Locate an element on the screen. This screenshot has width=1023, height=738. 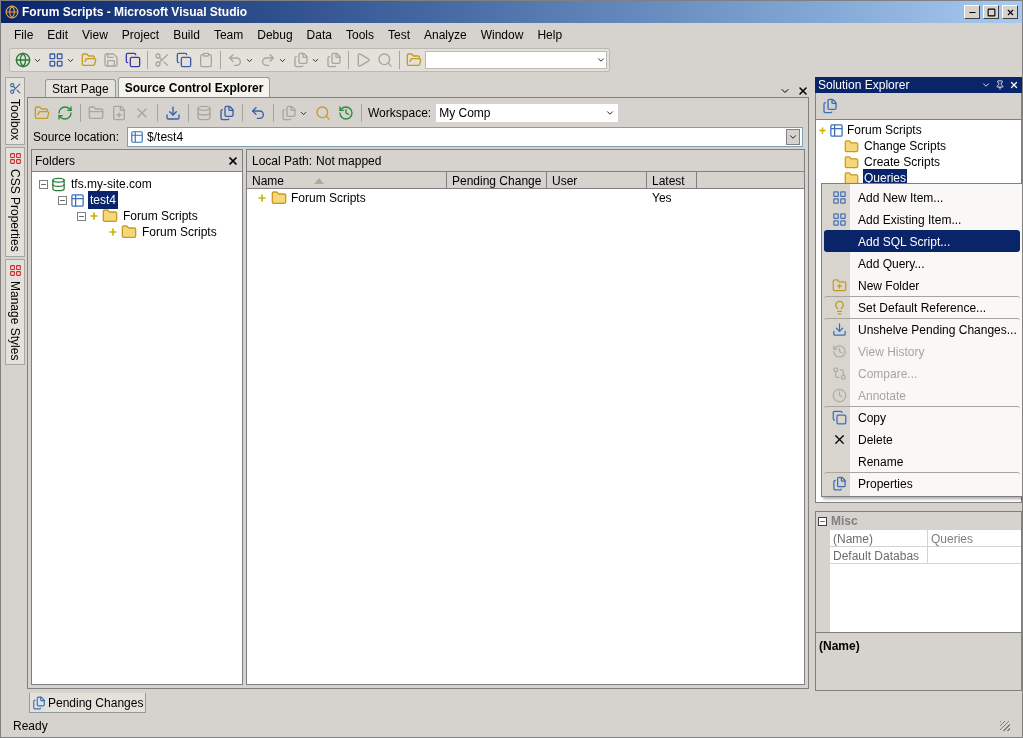
maximize-button is located at coordinates (991, 12).